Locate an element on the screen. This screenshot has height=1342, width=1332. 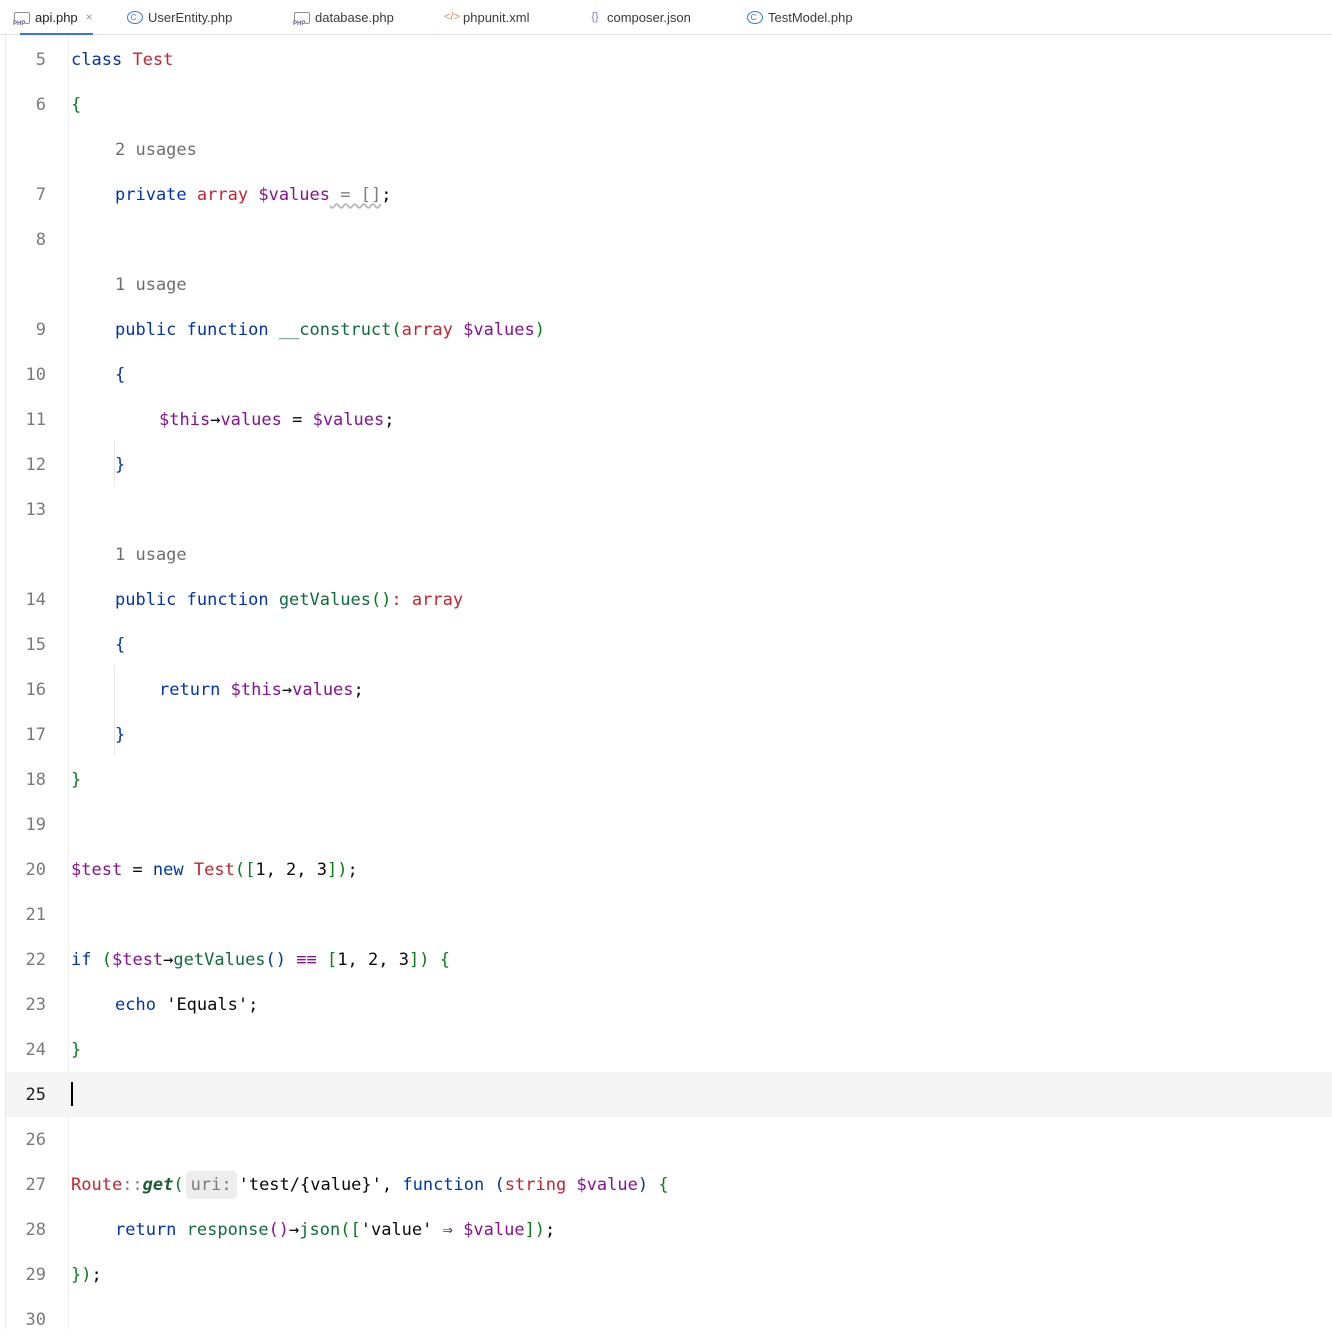
code-text: echo 'Equals'; is located at coordinates (187, 1005).